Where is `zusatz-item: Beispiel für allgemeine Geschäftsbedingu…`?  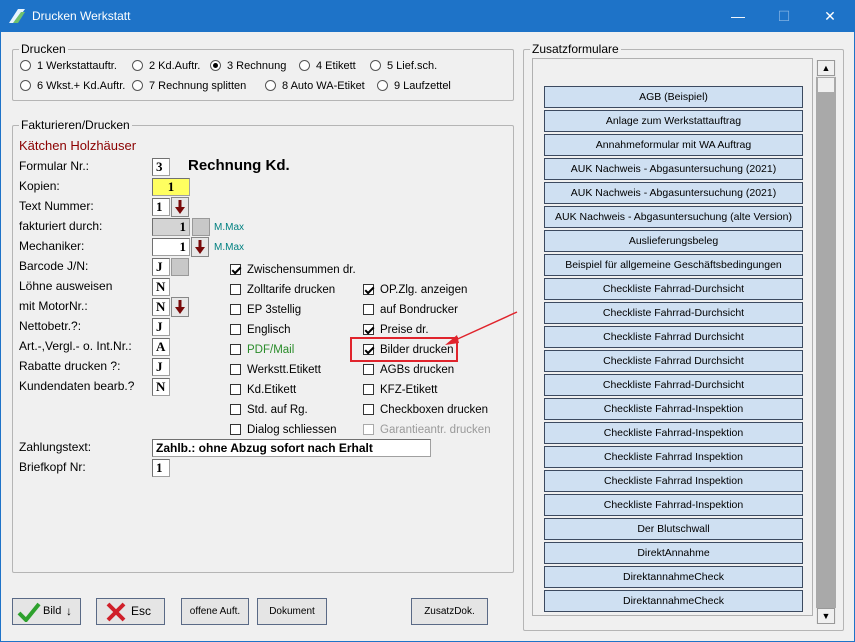
zusatz-item: Beispiel für allgemeine Geschäftsbedingu… is located at coordinates (673, 265).